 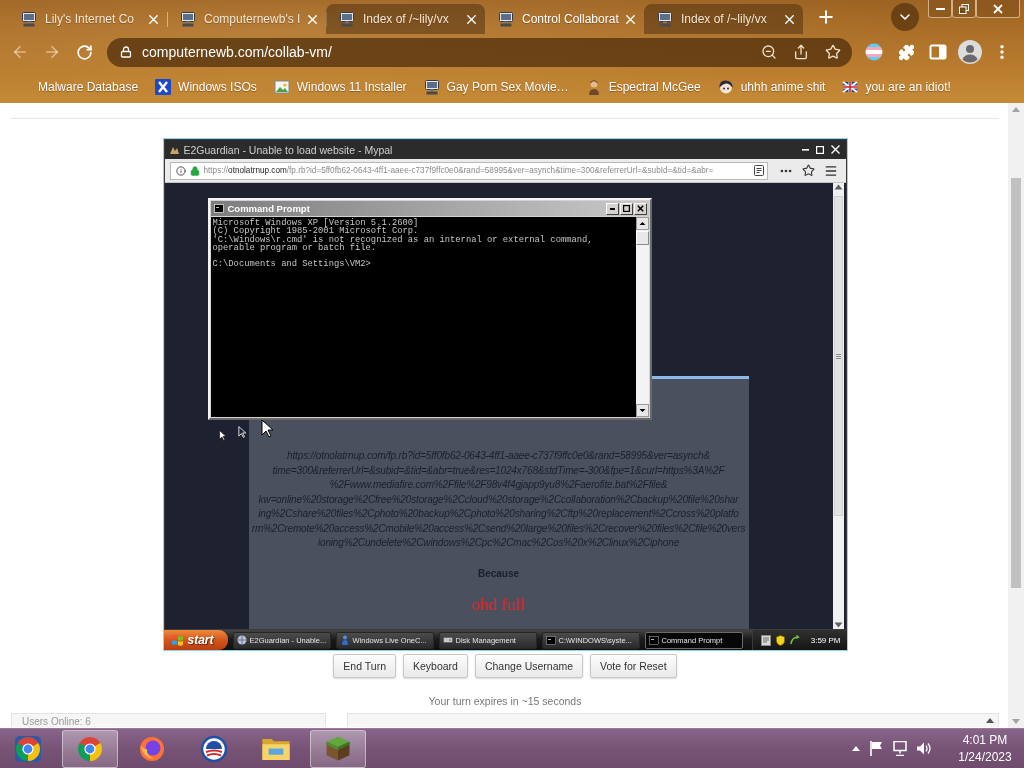 What do you see at coordinates (769, 52) in the screenshot?
I see `zoom-out-icon` at bounding box center [769, 52].